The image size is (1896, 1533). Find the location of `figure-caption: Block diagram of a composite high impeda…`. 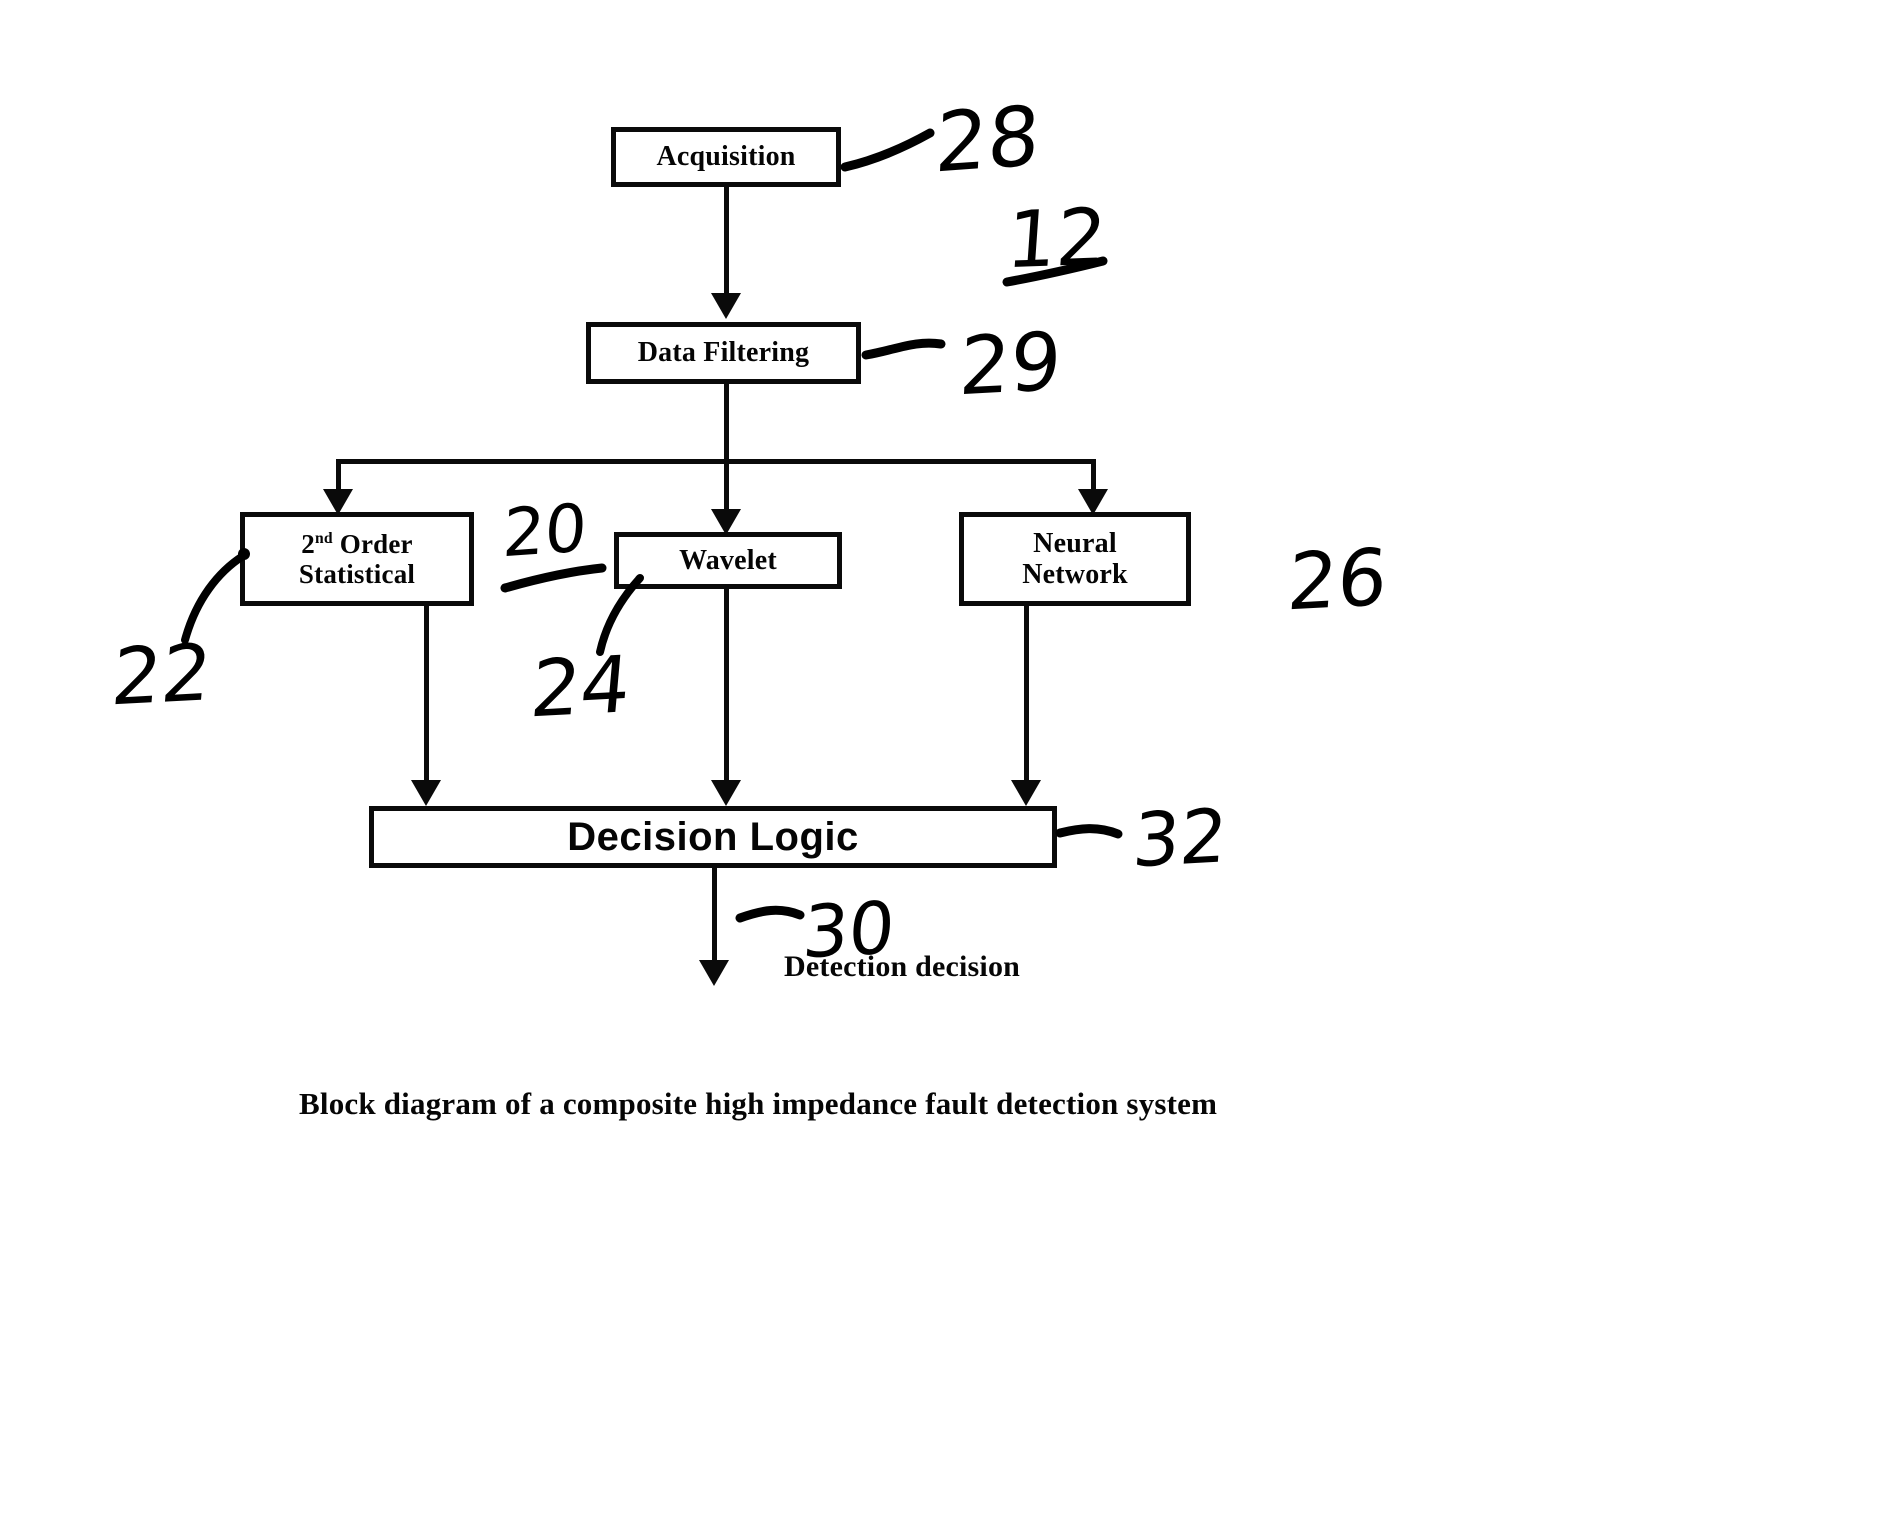

figure-caption: Block diagram of a composite high impeda… is located at coordinates (758, 1103).